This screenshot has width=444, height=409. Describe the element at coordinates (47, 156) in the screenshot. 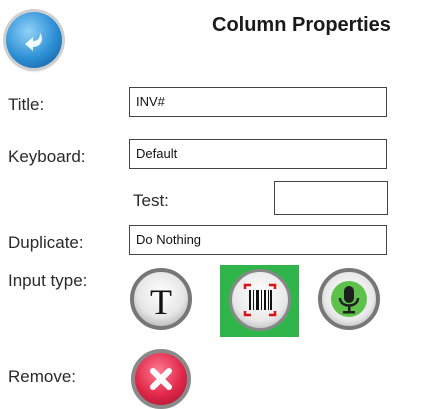

I see `keyboard-label: Keyboard:` at that location.